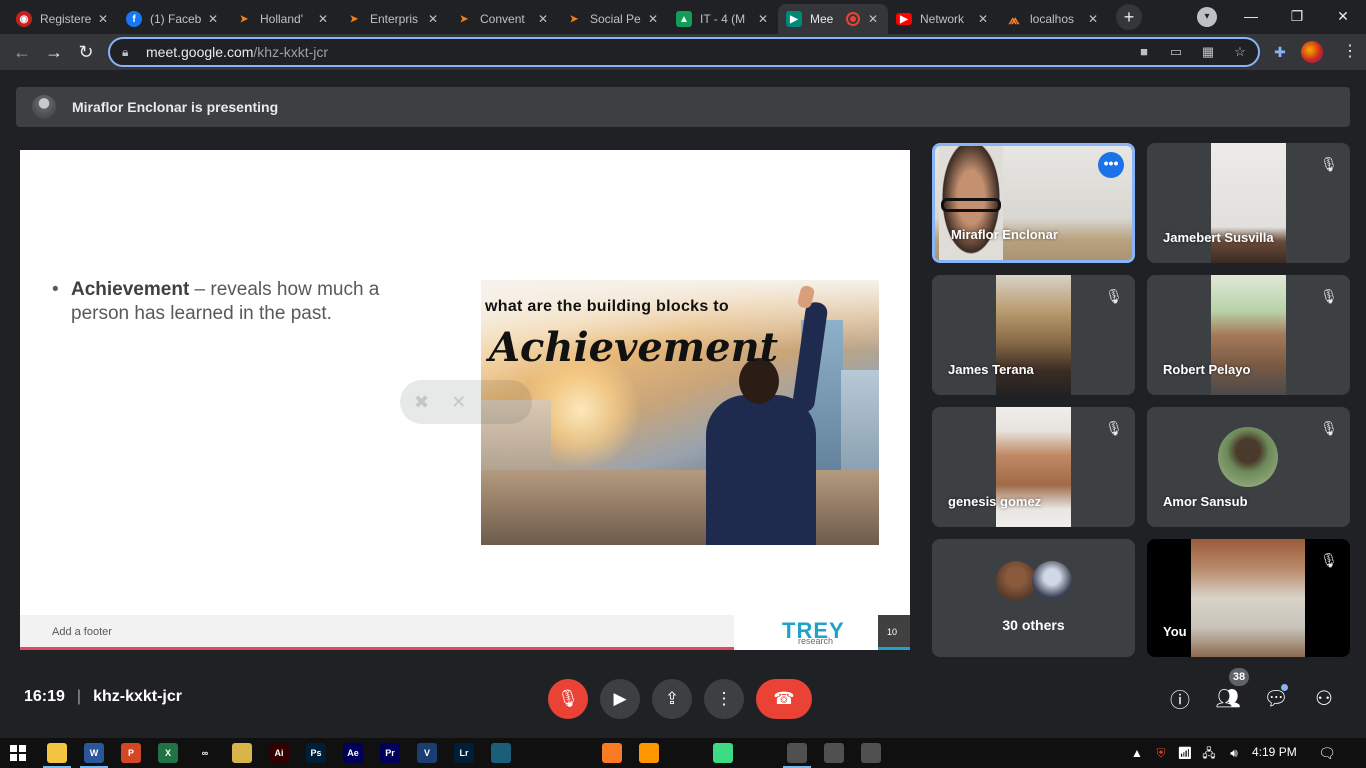  What do you see at coordinates (173, 19) in the screenshot?
I see `browser-tab-facebook: f (1) Faceb ✕` at bounding box center [173, 19].